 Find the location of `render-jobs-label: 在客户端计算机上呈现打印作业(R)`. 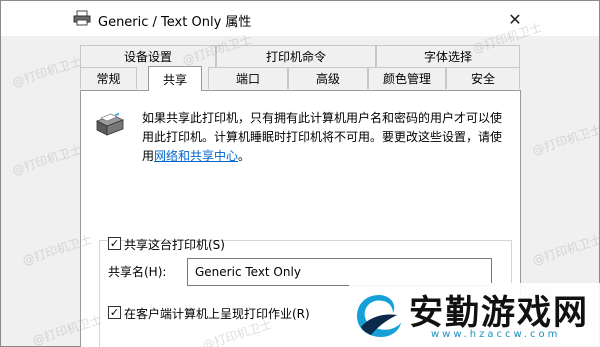

render-jobs-label: 在客户端计算机上呈现打印作业(R) is located at coordinates (217, 313).